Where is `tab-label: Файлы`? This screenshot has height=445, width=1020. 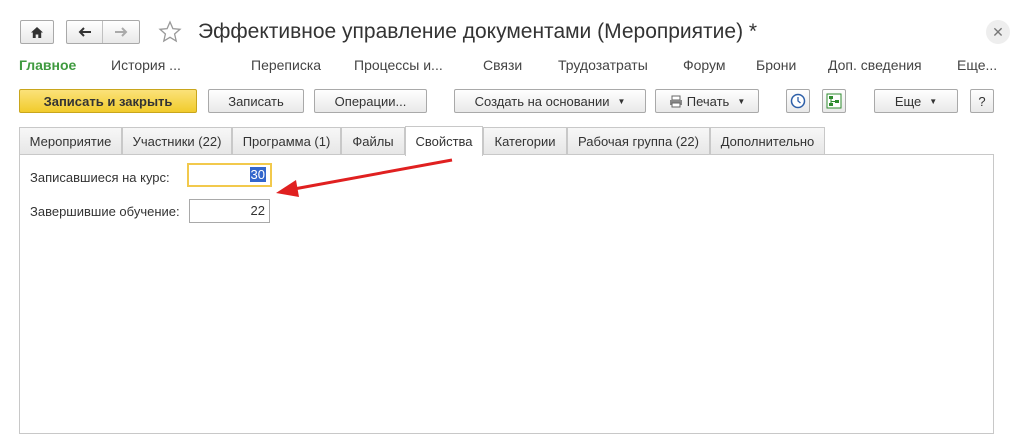 tab-label: Файлы is located at coordinates (373, 141).